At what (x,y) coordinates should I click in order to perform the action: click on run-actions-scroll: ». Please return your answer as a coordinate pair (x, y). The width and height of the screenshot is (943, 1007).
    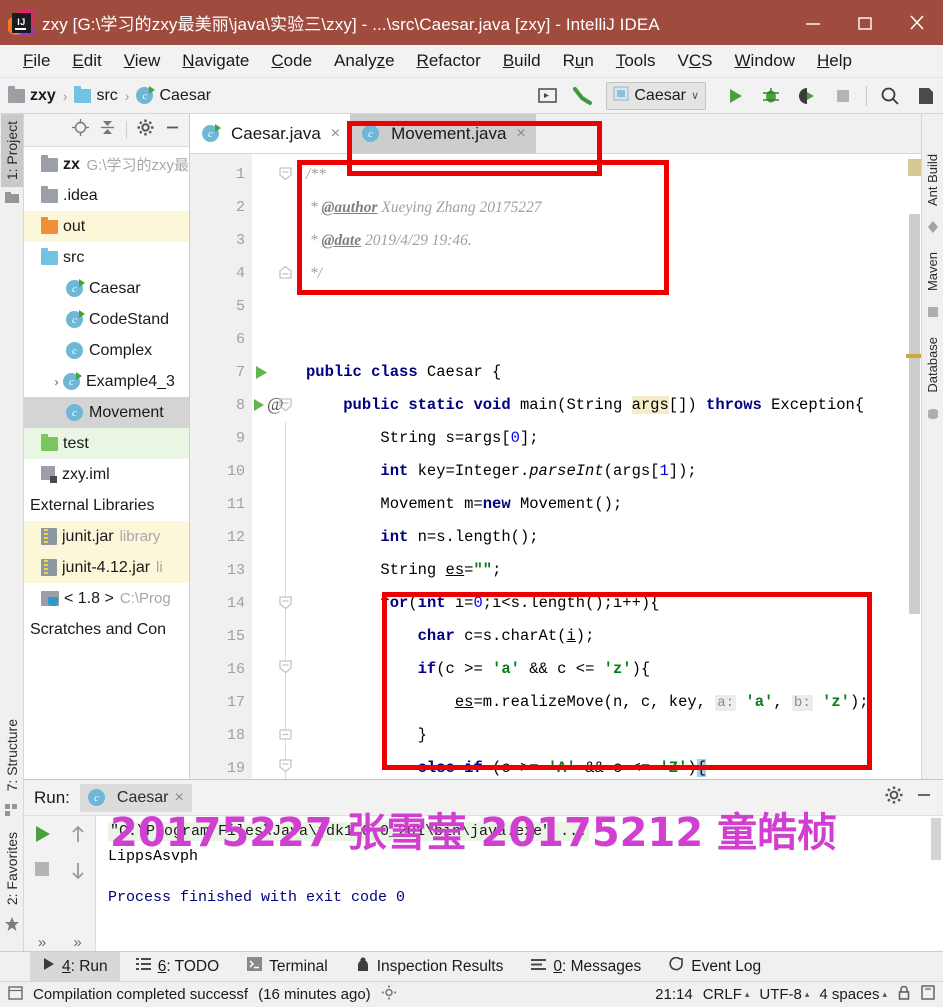
    Looking at the image, I should click on (78, 887).